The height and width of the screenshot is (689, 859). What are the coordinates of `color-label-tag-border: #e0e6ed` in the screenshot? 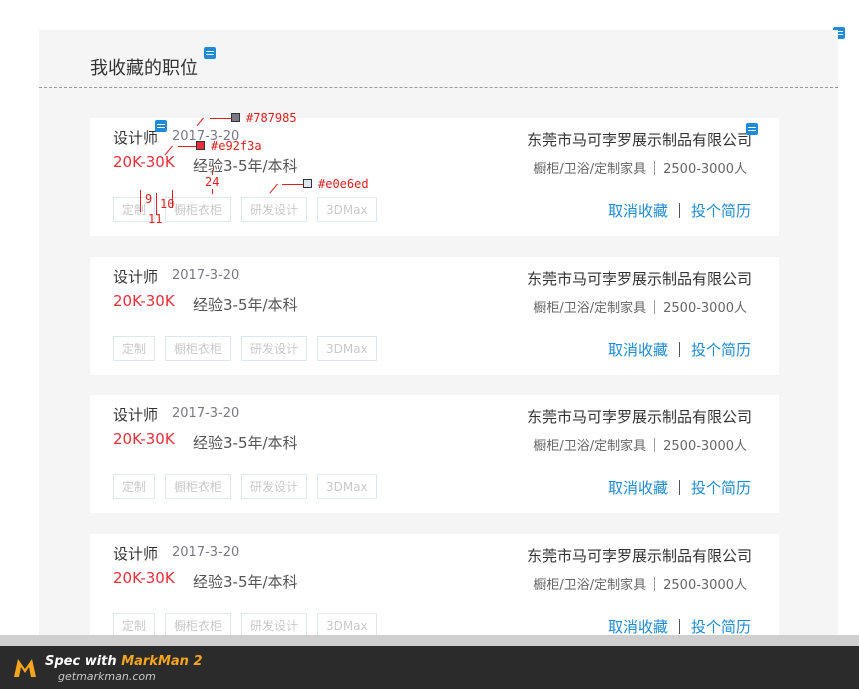 It's located at (343, 184).